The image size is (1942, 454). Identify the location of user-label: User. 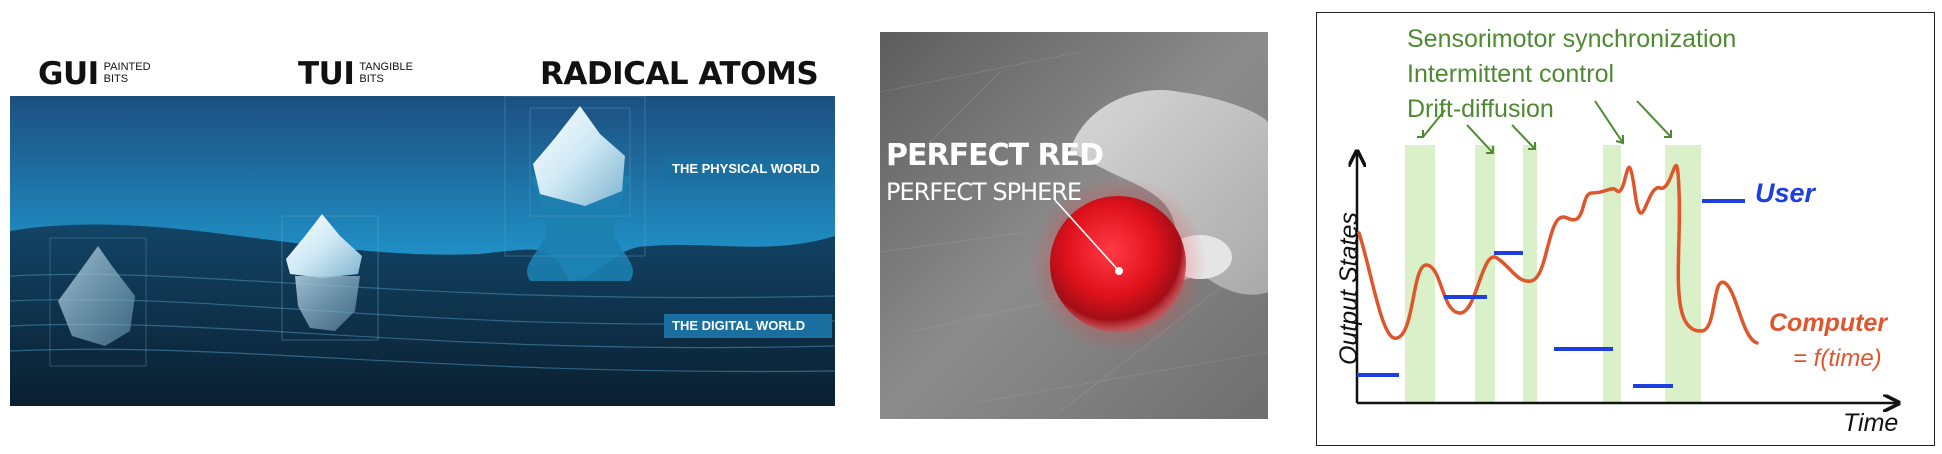
(1785, 193).